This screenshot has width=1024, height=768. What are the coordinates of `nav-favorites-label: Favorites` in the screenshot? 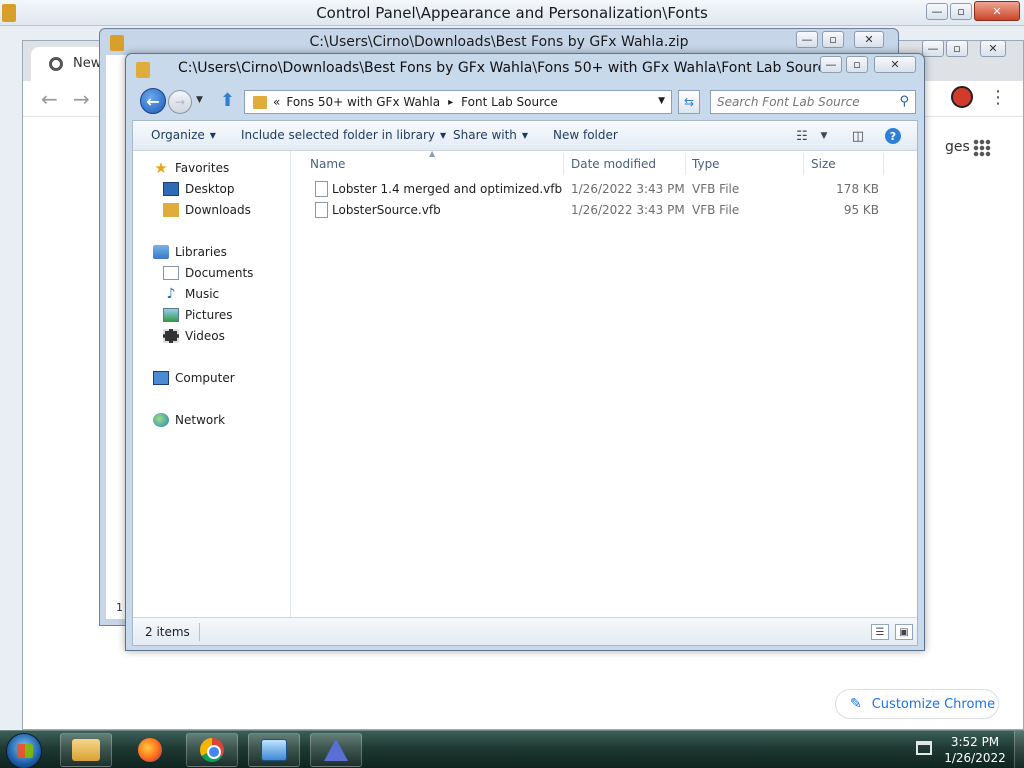 It's located at (202, 168).